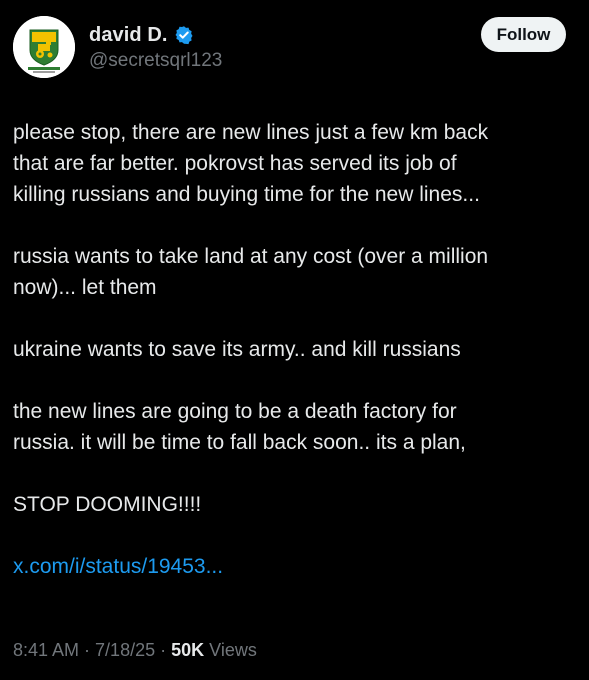  Describe the element at coordinates (293, 504) in the screenshot. I see `tweet-paragraph: STOP DOOMING!!!!` at that location.